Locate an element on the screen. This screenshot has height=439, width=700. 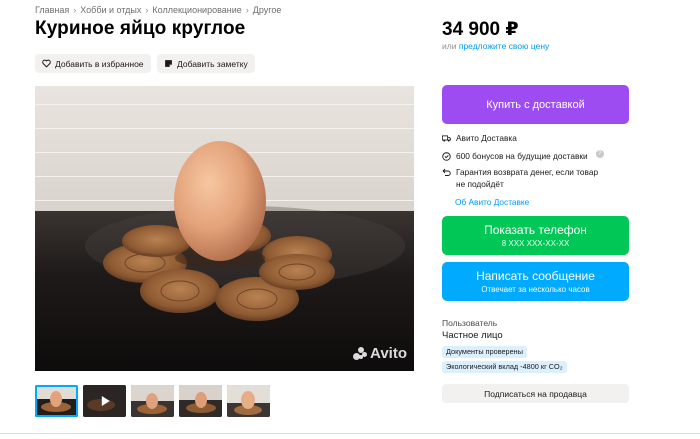
page-title: Куриное яйцо круглое is located at coordinates (140, 28).